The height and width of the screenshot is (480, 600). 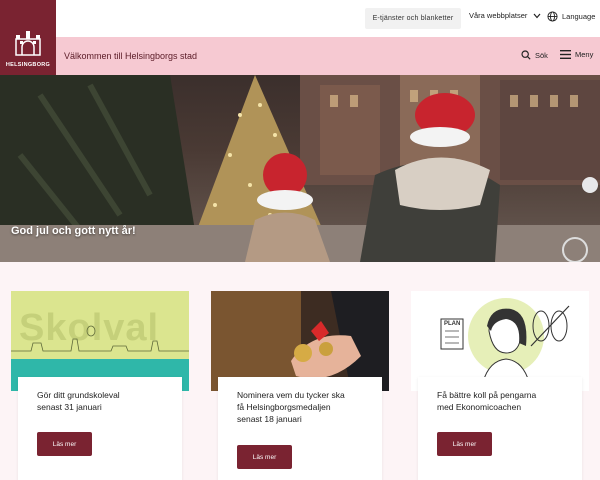 What do you see at coordinates (69, 407) in the screenshot?
I see `card-title-line: senast 31 januari` at bounding box center [69, 407].